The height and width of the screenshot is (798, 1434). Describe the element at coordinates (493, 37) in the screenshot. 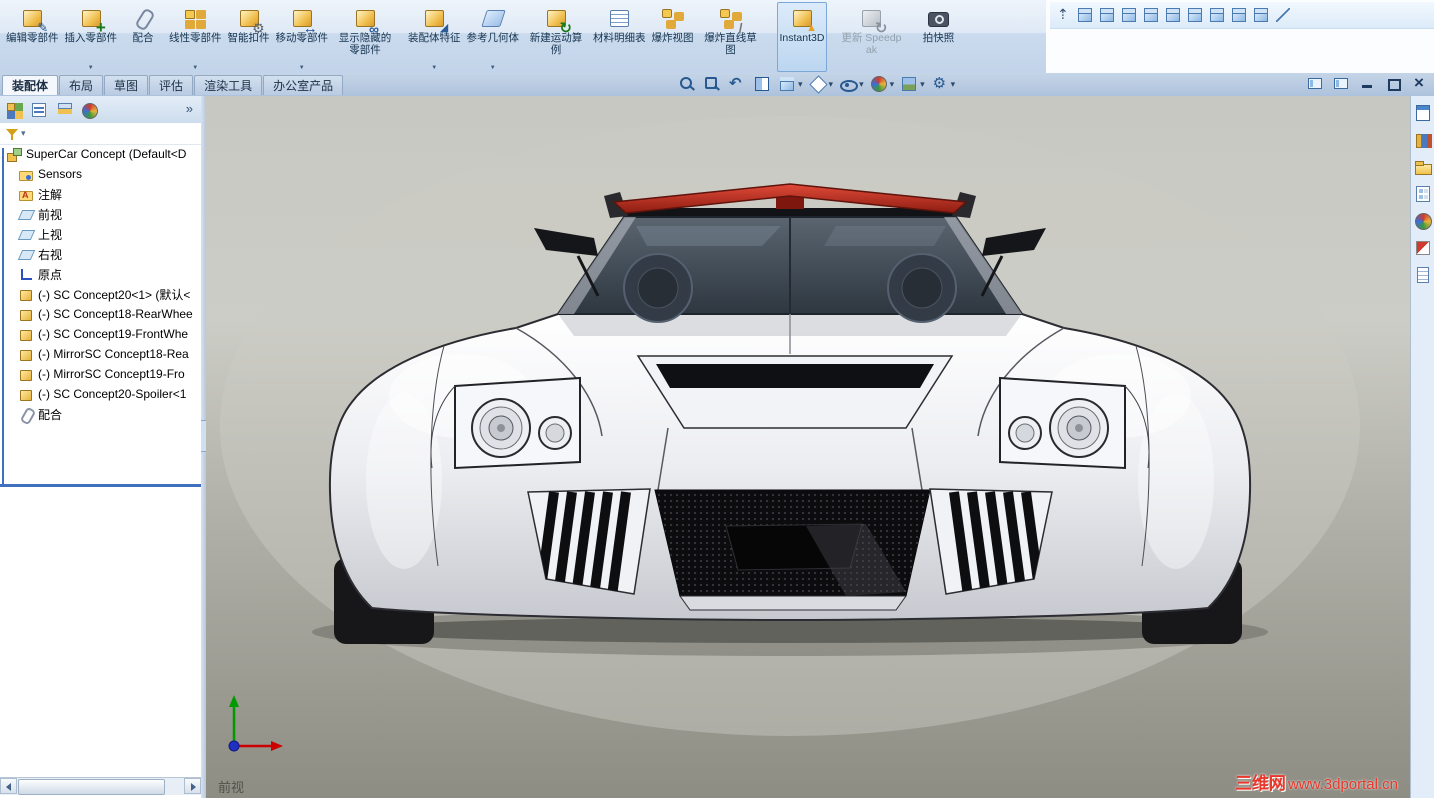

I see `ribbon-button: 参考几何体` at that location.